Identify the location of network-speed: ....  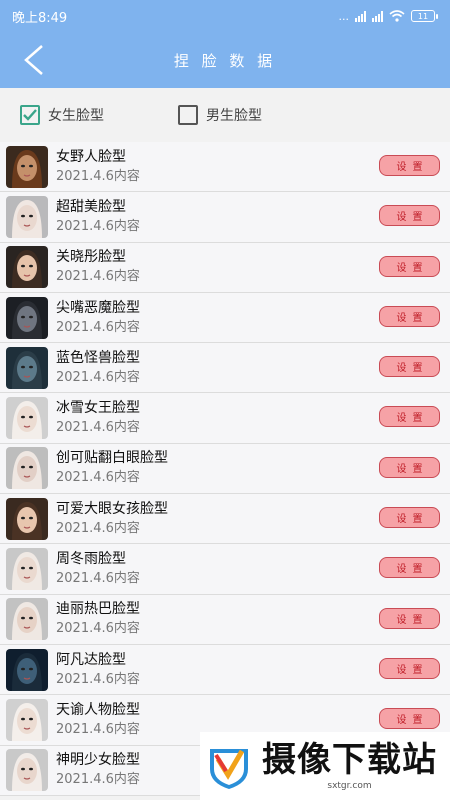
(344, 16).